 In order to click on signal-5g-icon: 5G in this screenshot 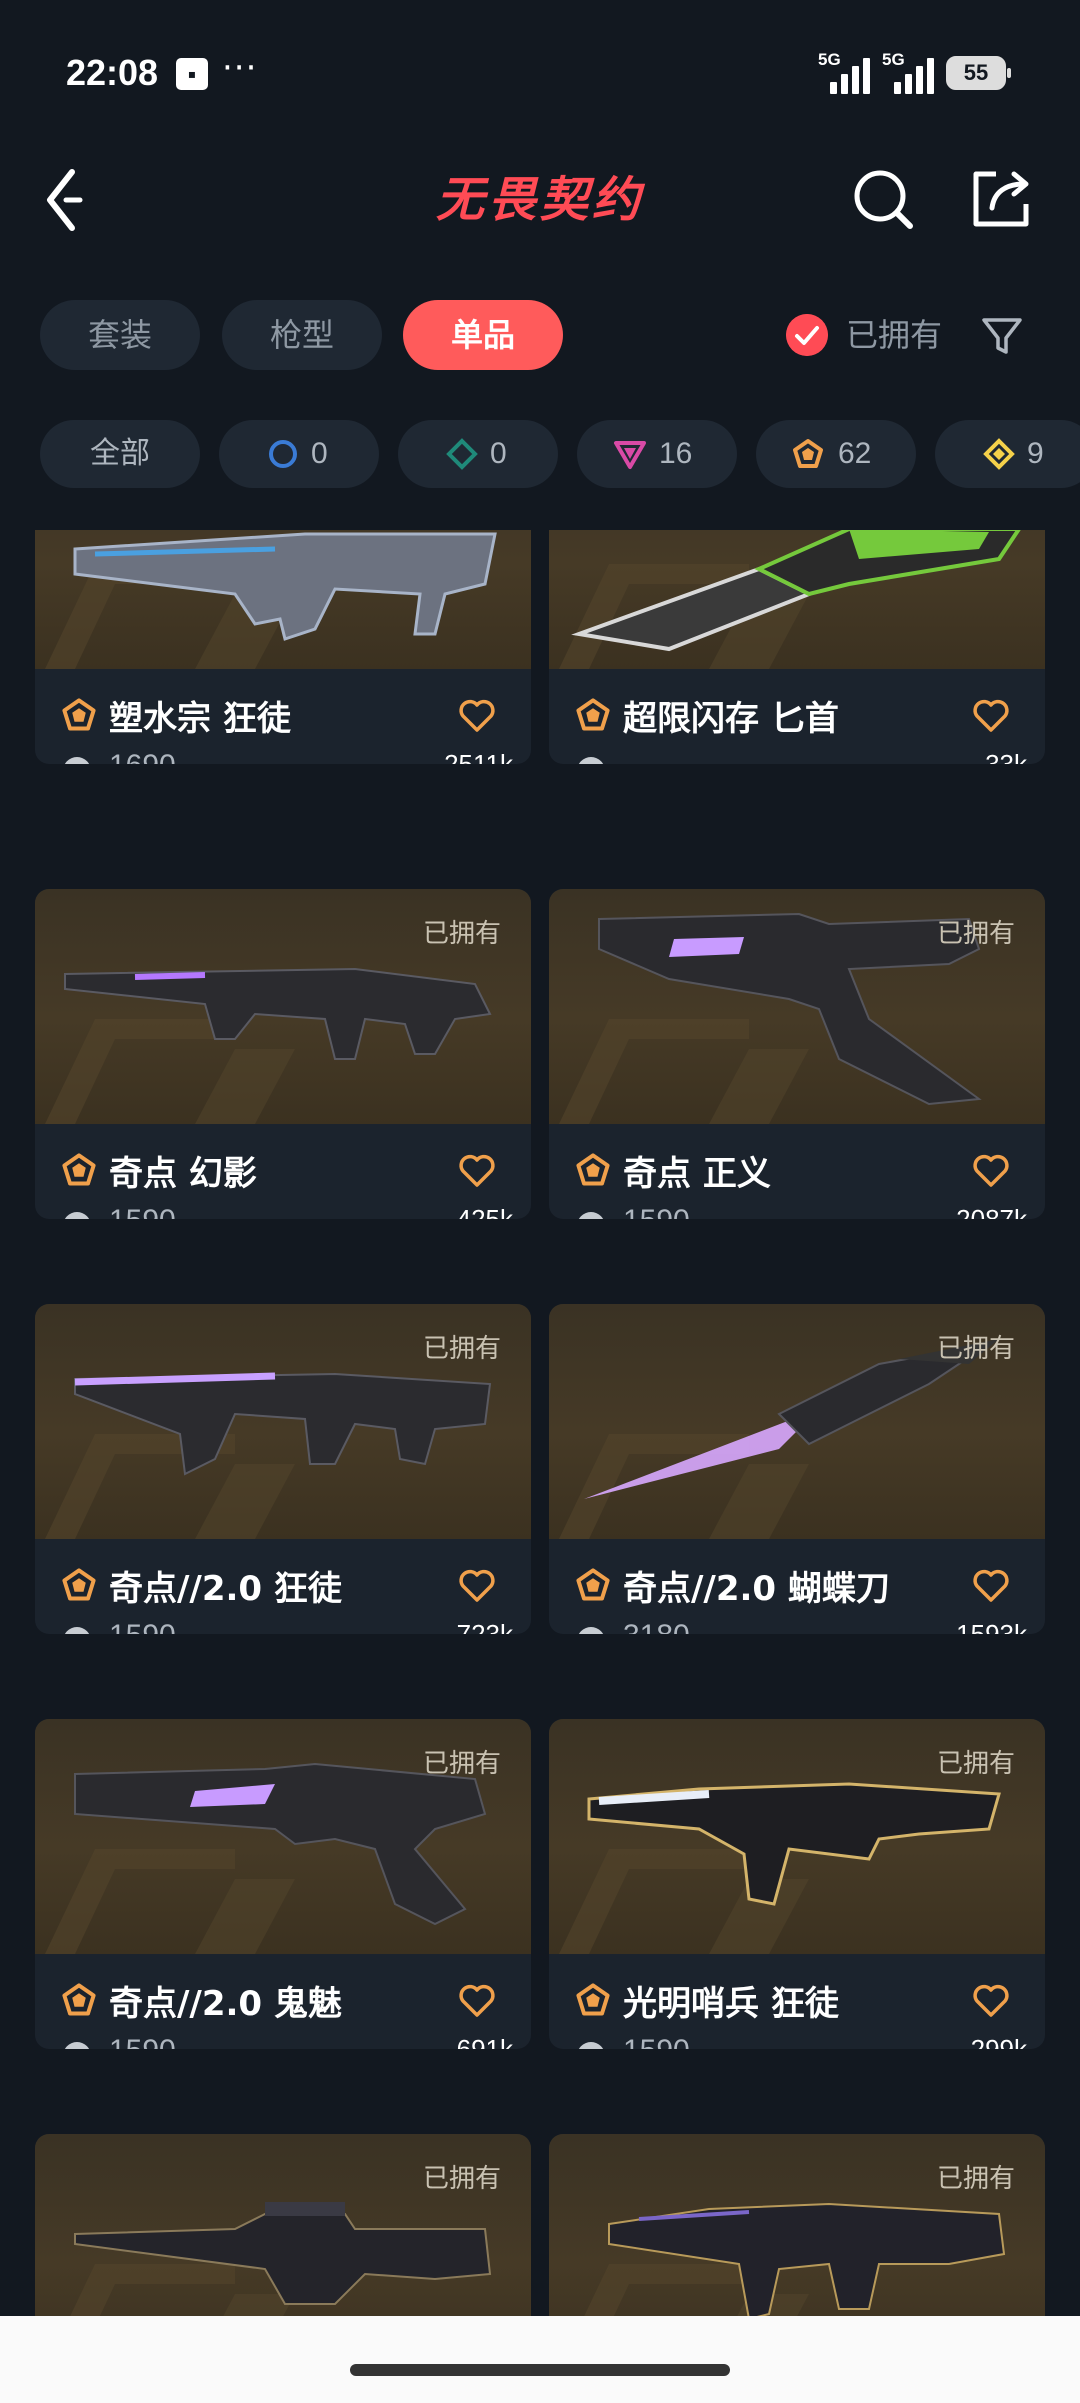, I will do `click(848, 72)`.